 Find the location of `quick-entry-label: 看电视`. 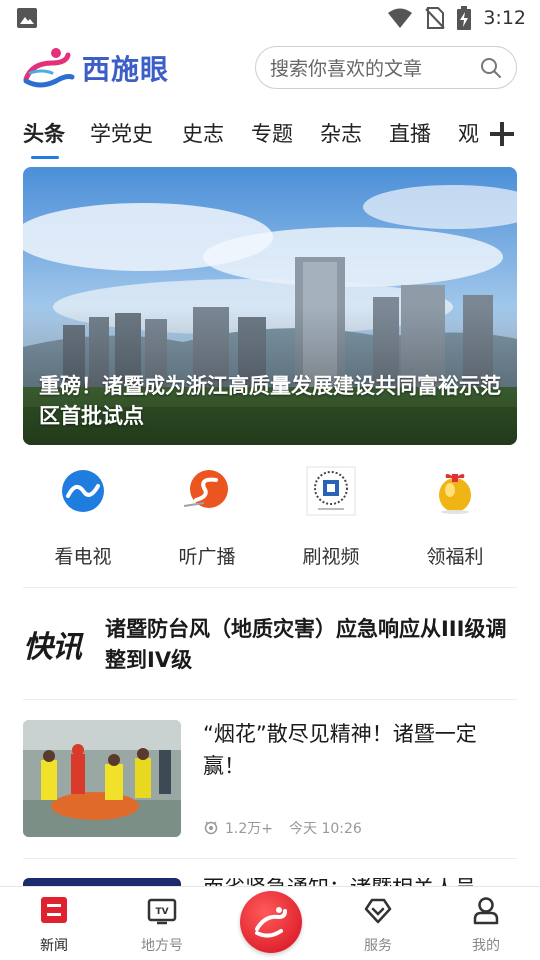

quick-entry-label: 看电视 is located at coordinates (83, 557).